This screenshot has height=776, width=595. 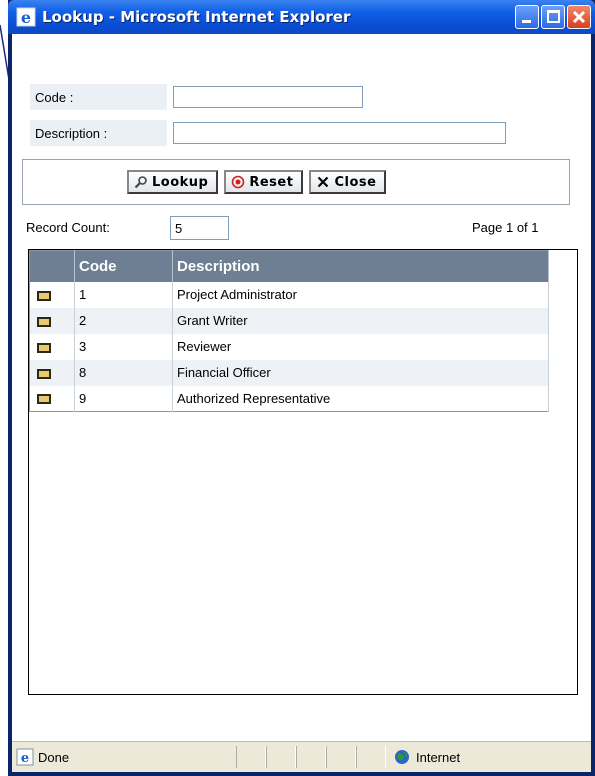 What do you see at coordinates (98, 133) in the screenshot?
I see `description-label: Description :` at bounding box center [98, 133].